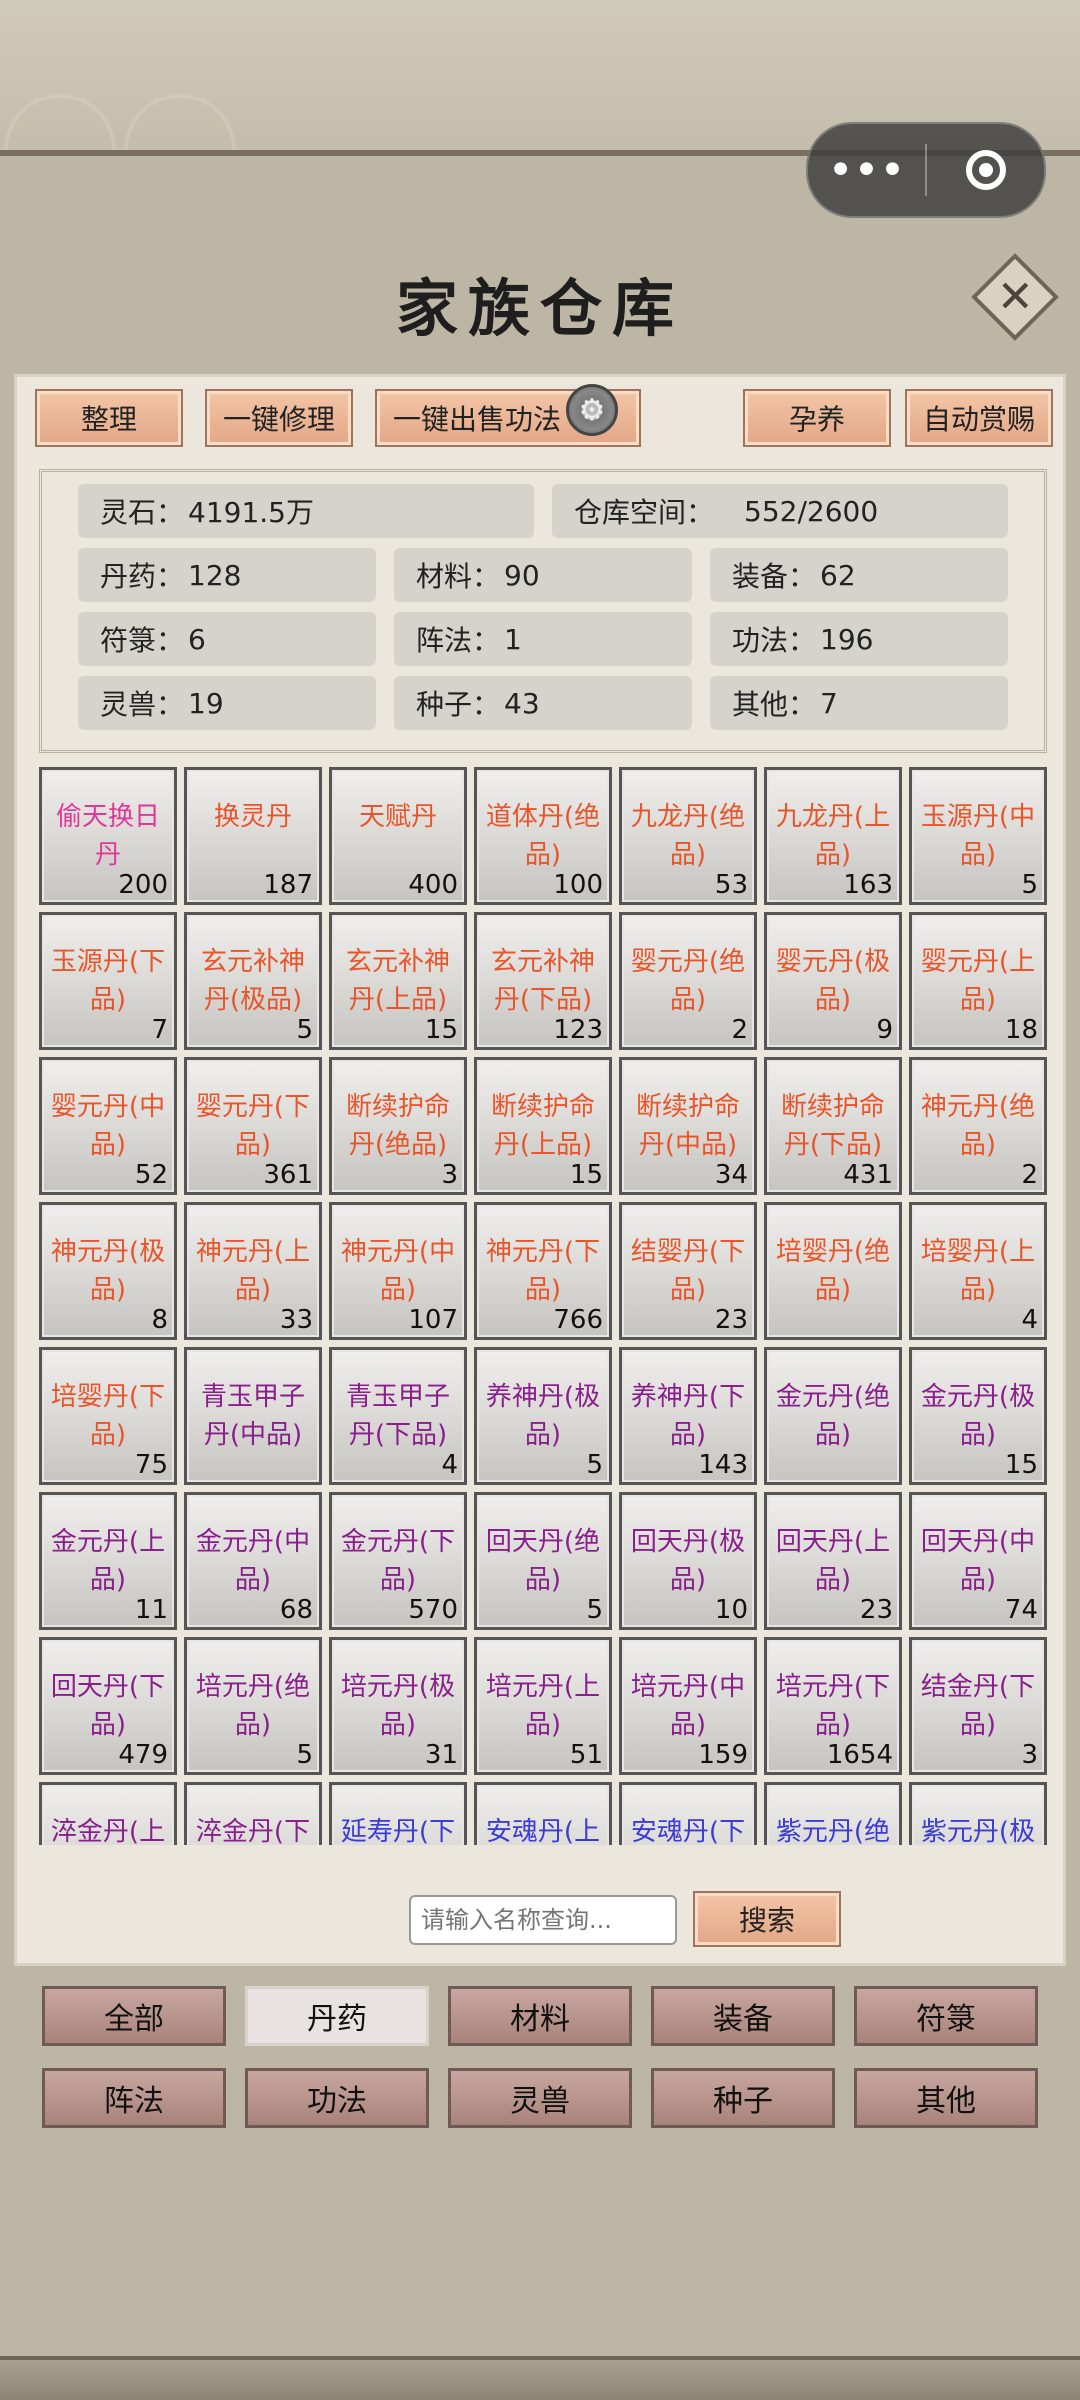 The height and width of the screenshot is (2400, 1080). I want to click on item-cell: 道体丹(绝品) 100, so click(543, 836).